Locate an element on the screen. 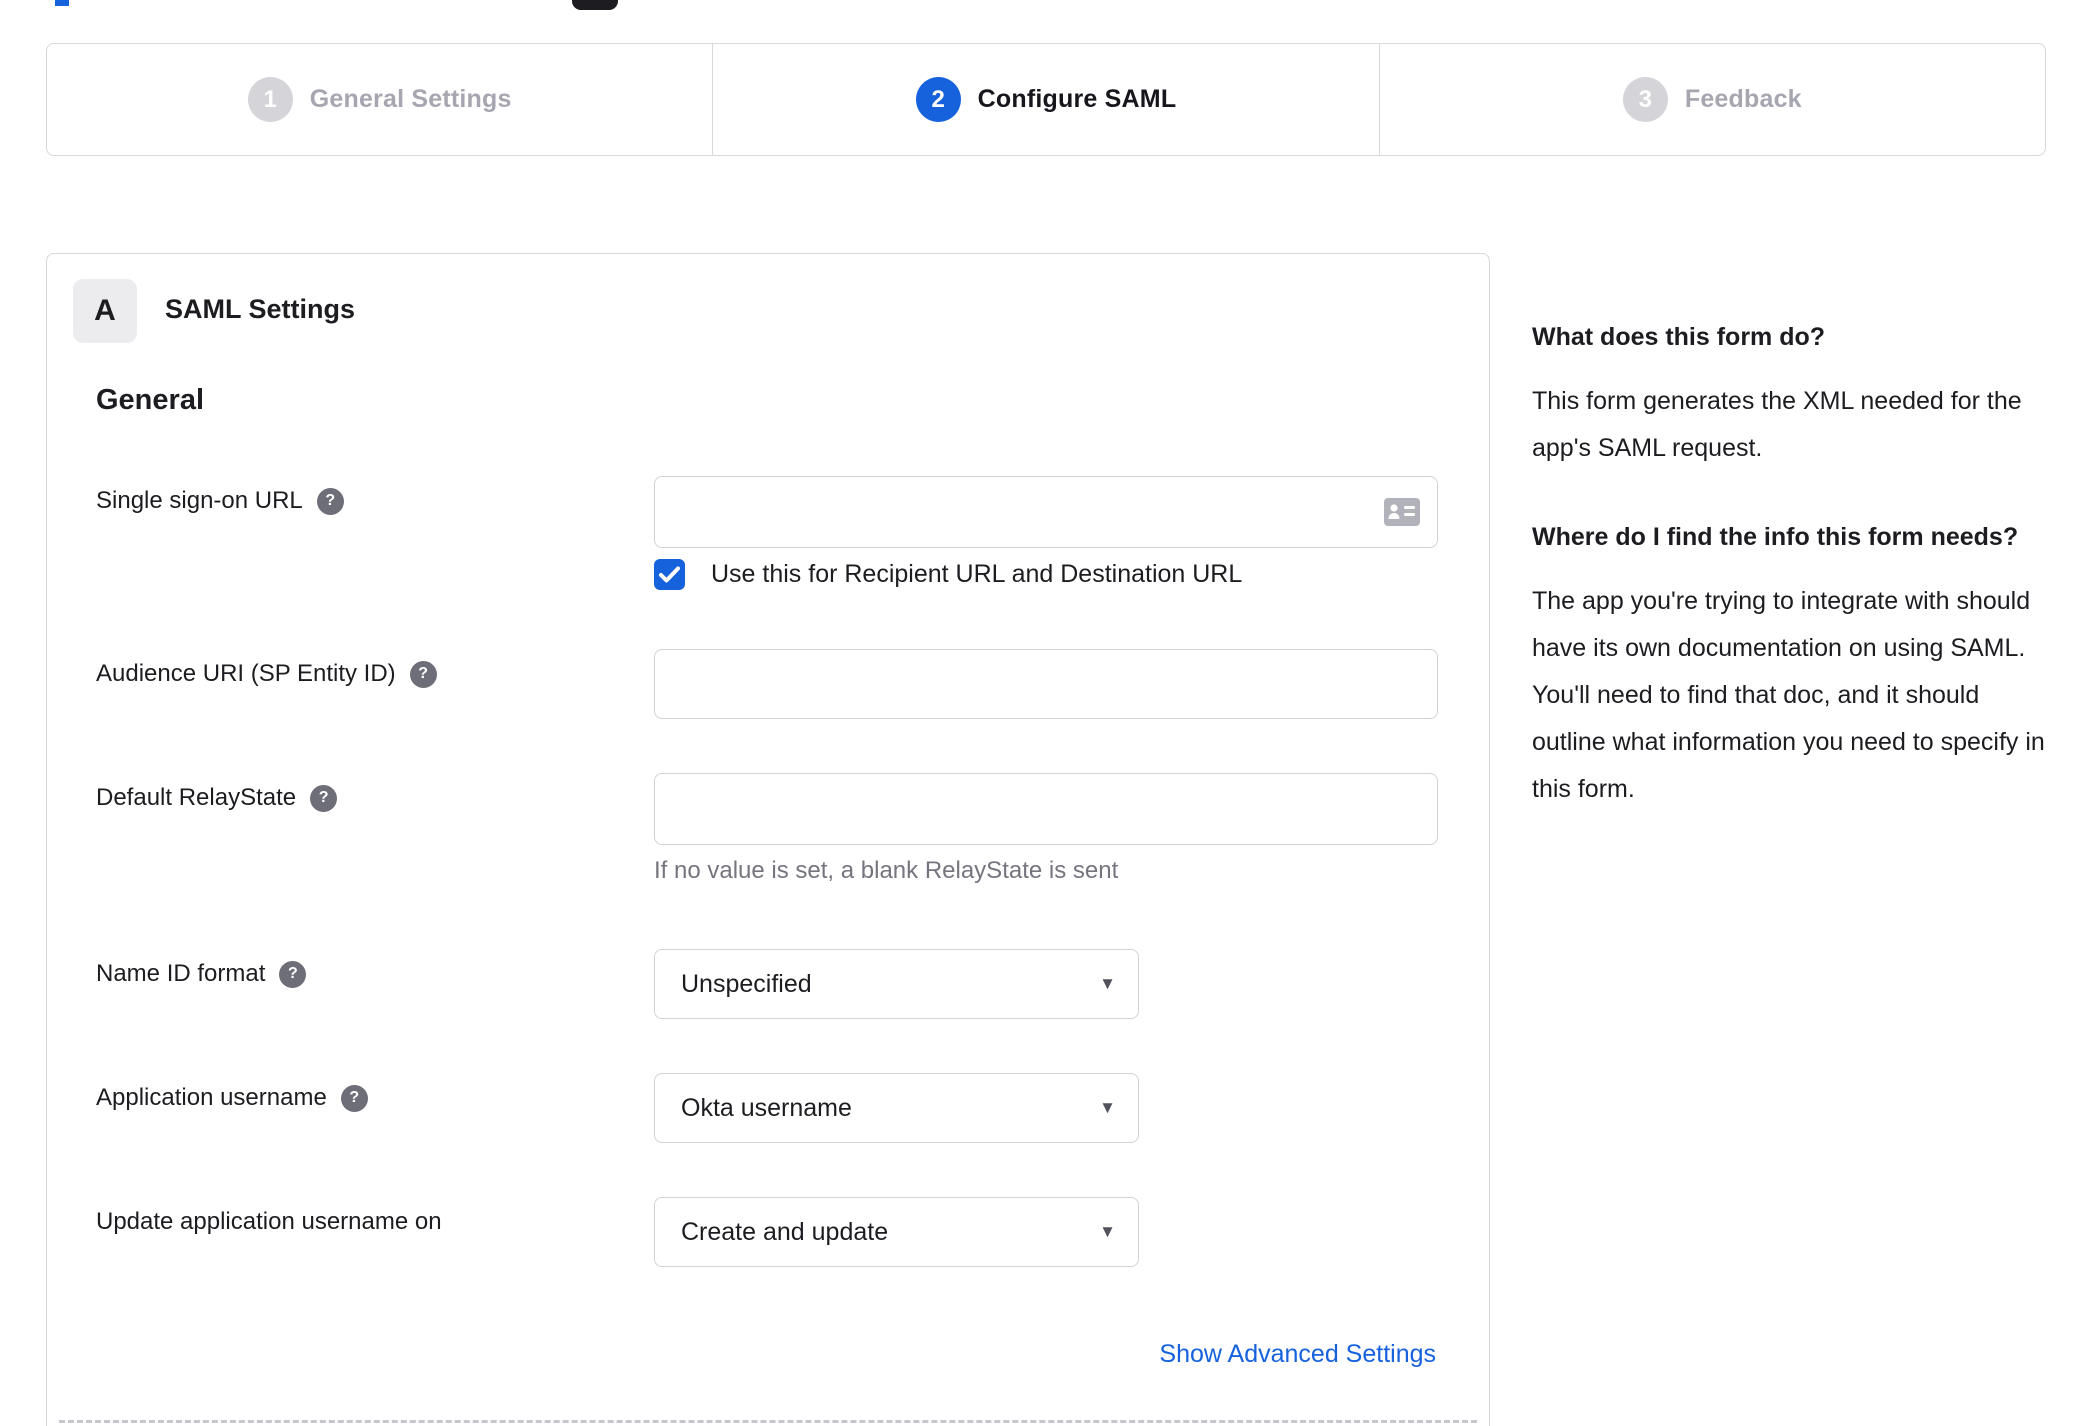 This screenshot has width=2092, height=1426. name-id-format-label: Name ID format ? is located at coordinates (201, 974).